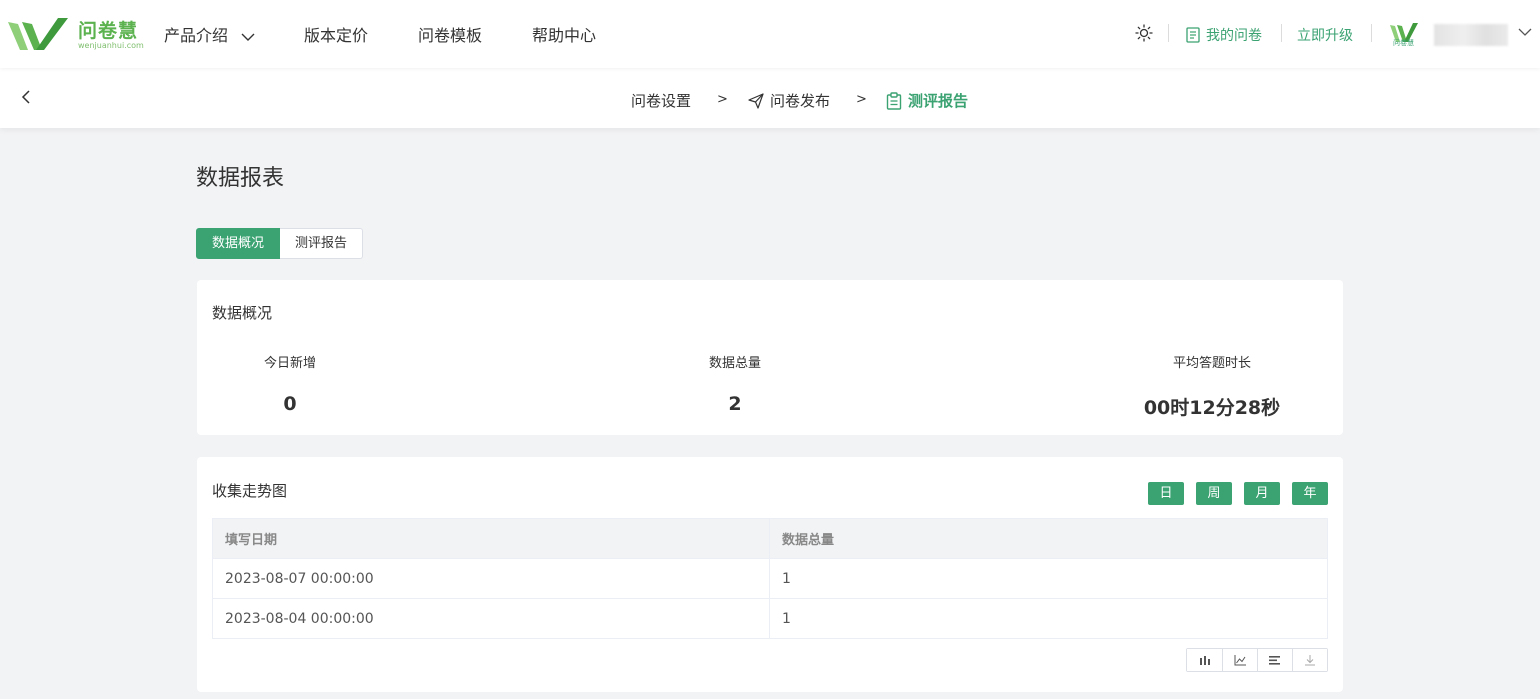 Image resolution: width=1540 pixels, height=699 pixels. What do you see at coordinates (1212, 386) in the screenshot?
I see `stat-avg-duration: 平均答题时长 00时12分28秒` at bounding box center [1212, 386].